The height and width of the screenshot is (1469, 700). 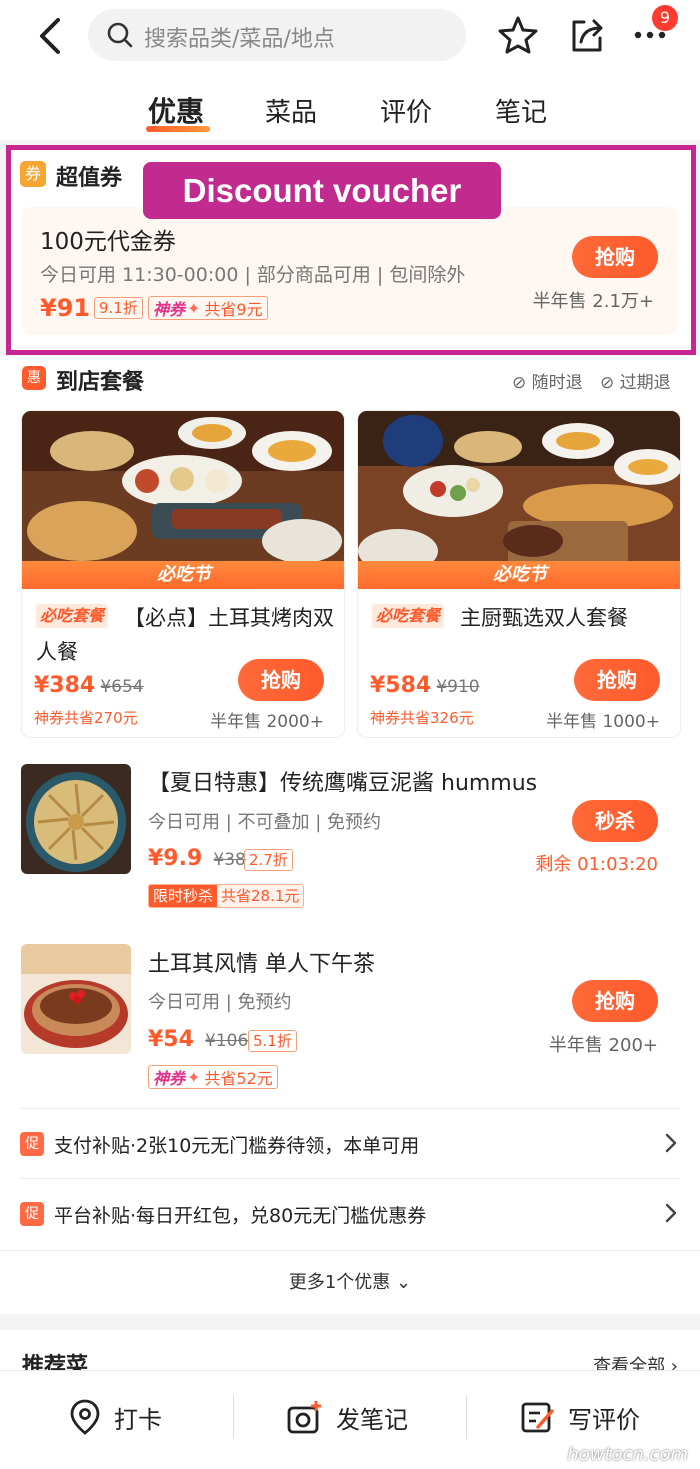 What do you see at coordinates (34, 378) in the screenshot?
I see `package-section-icon: 惠` at bounding box center [34, 378].